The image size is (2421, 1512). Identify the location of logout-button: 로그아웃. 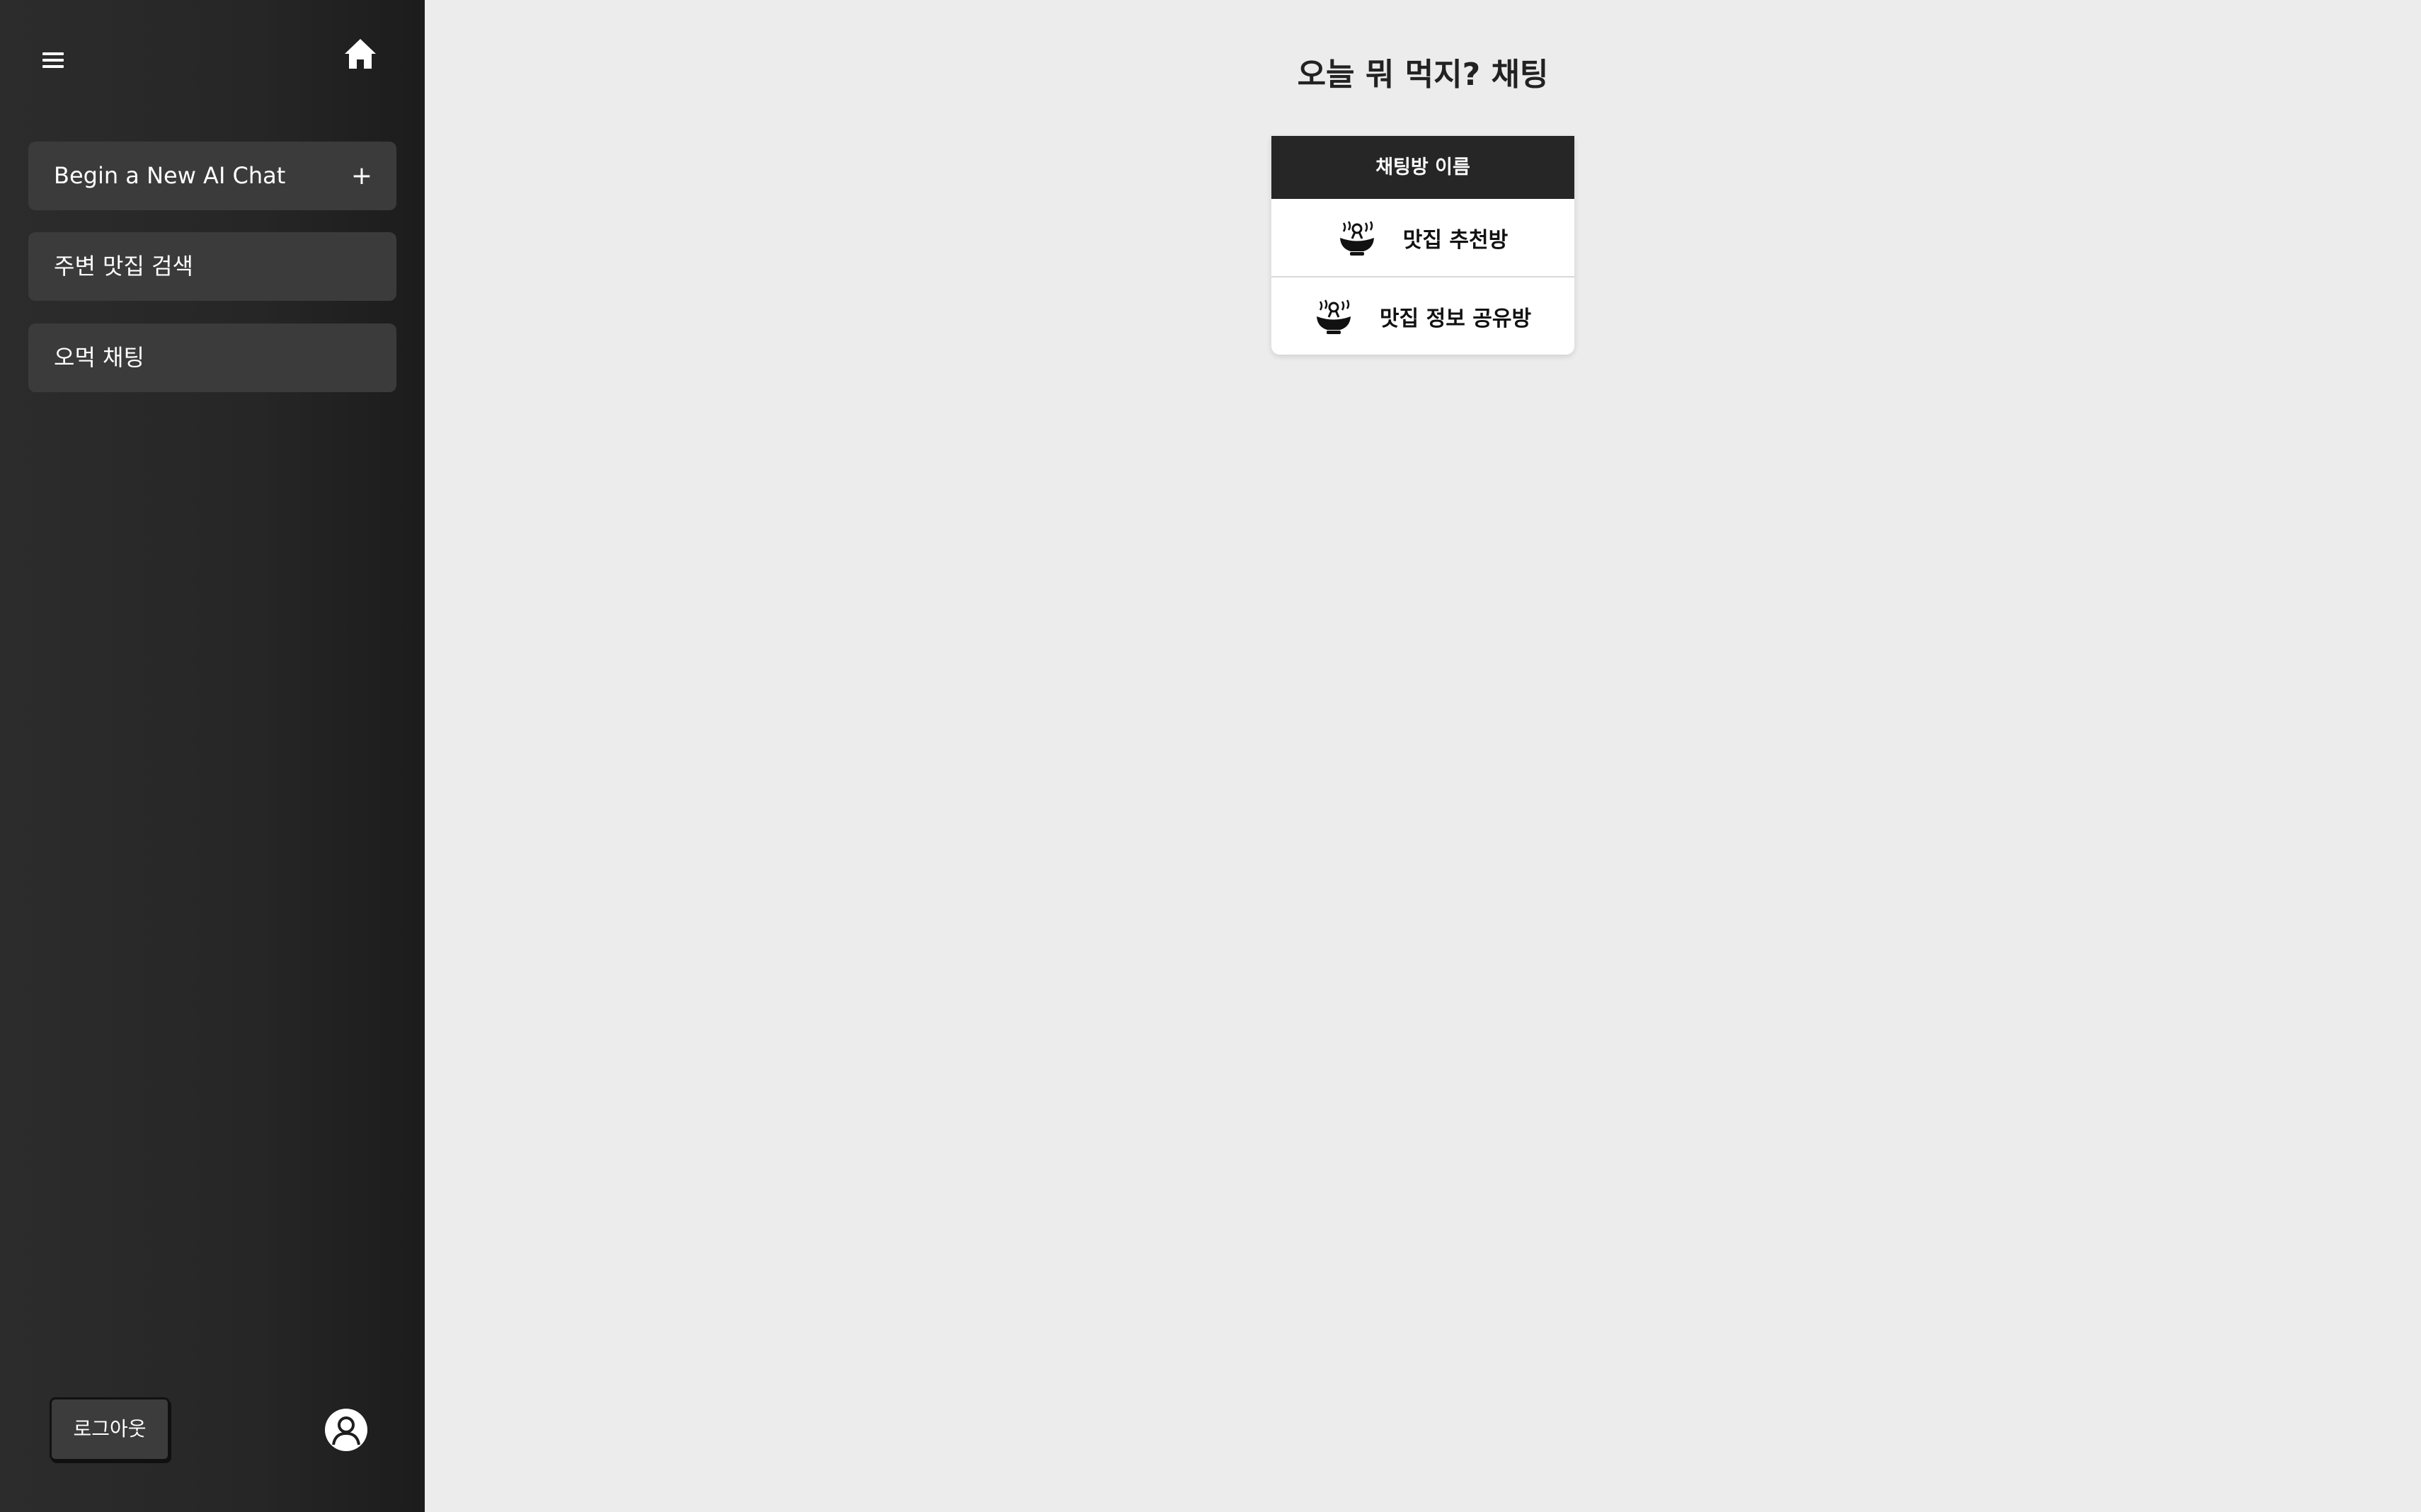
(110, 1429).